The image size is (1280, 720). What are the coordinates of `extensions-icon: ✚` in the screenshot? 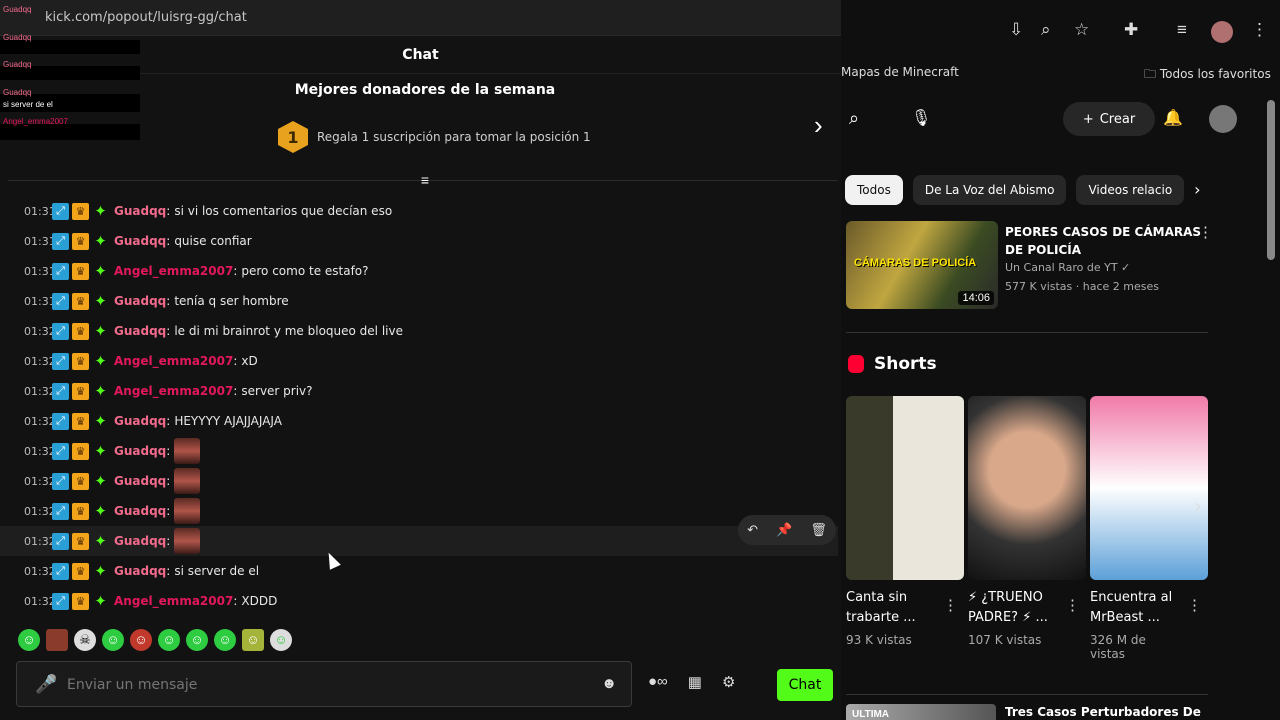 It's located at (1131, 30).